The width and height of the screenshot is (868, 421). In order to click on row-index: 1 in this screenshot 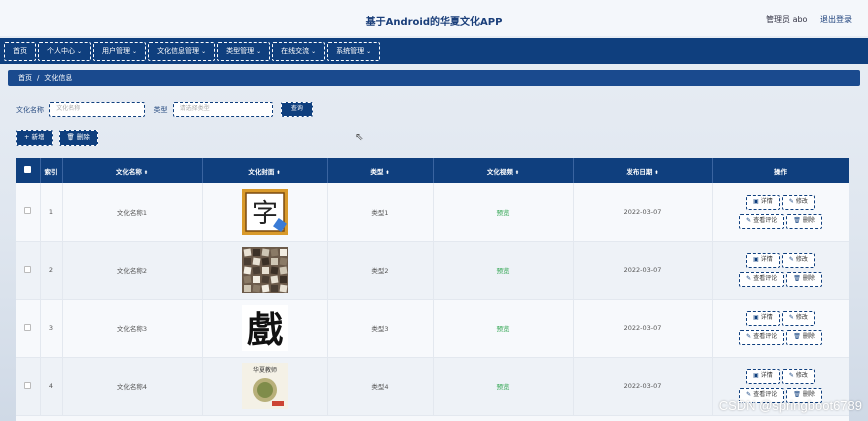, I will do `click(51, 212)`.